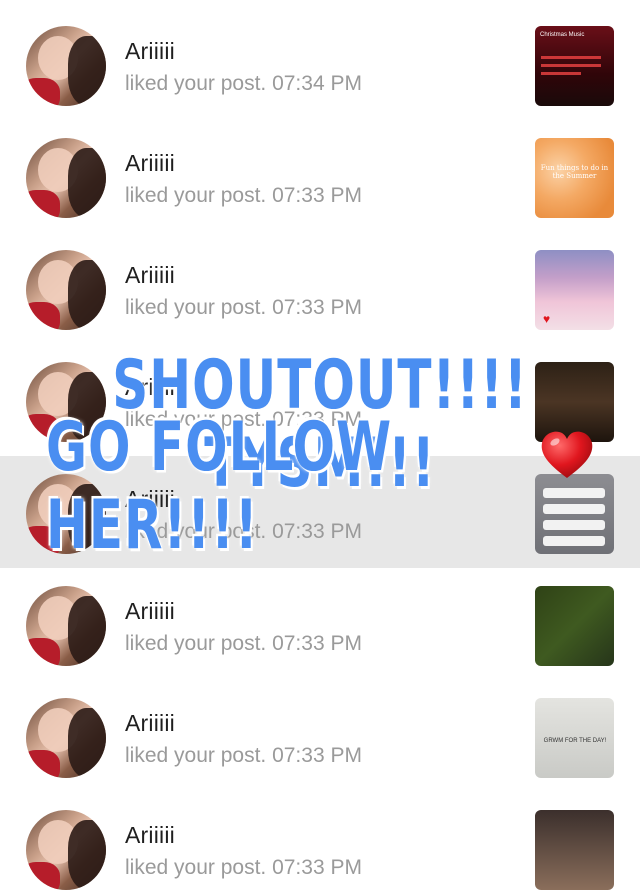 This screenshot has height=896, width=640. What do you see at coordinates (567, 454) in the screenshot?
I see `heart-icon` at bounding box center [567, 454].